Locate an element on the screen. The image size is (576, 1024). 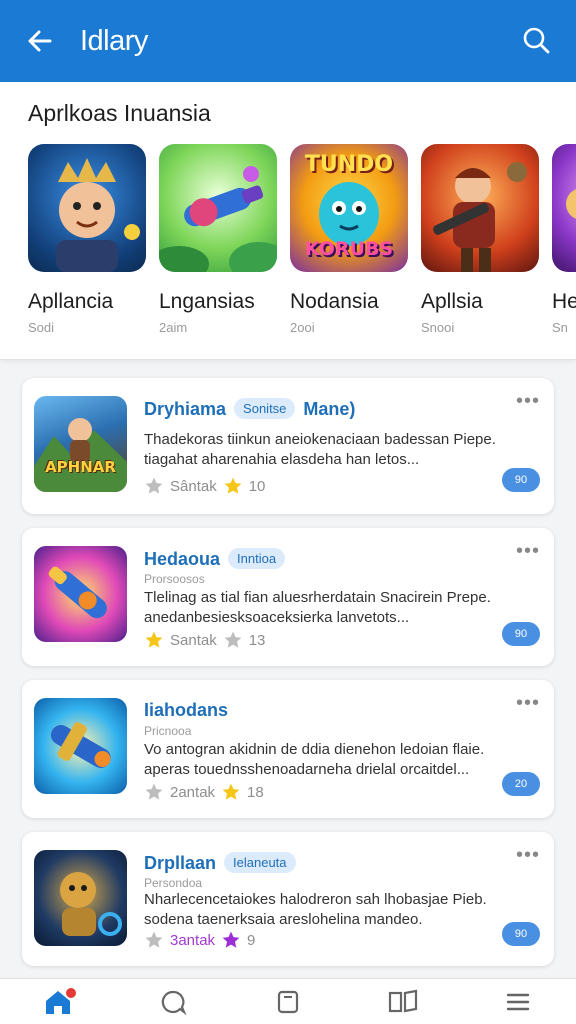
app-subtitle: 2ooi is located at coordinates (302, 327).